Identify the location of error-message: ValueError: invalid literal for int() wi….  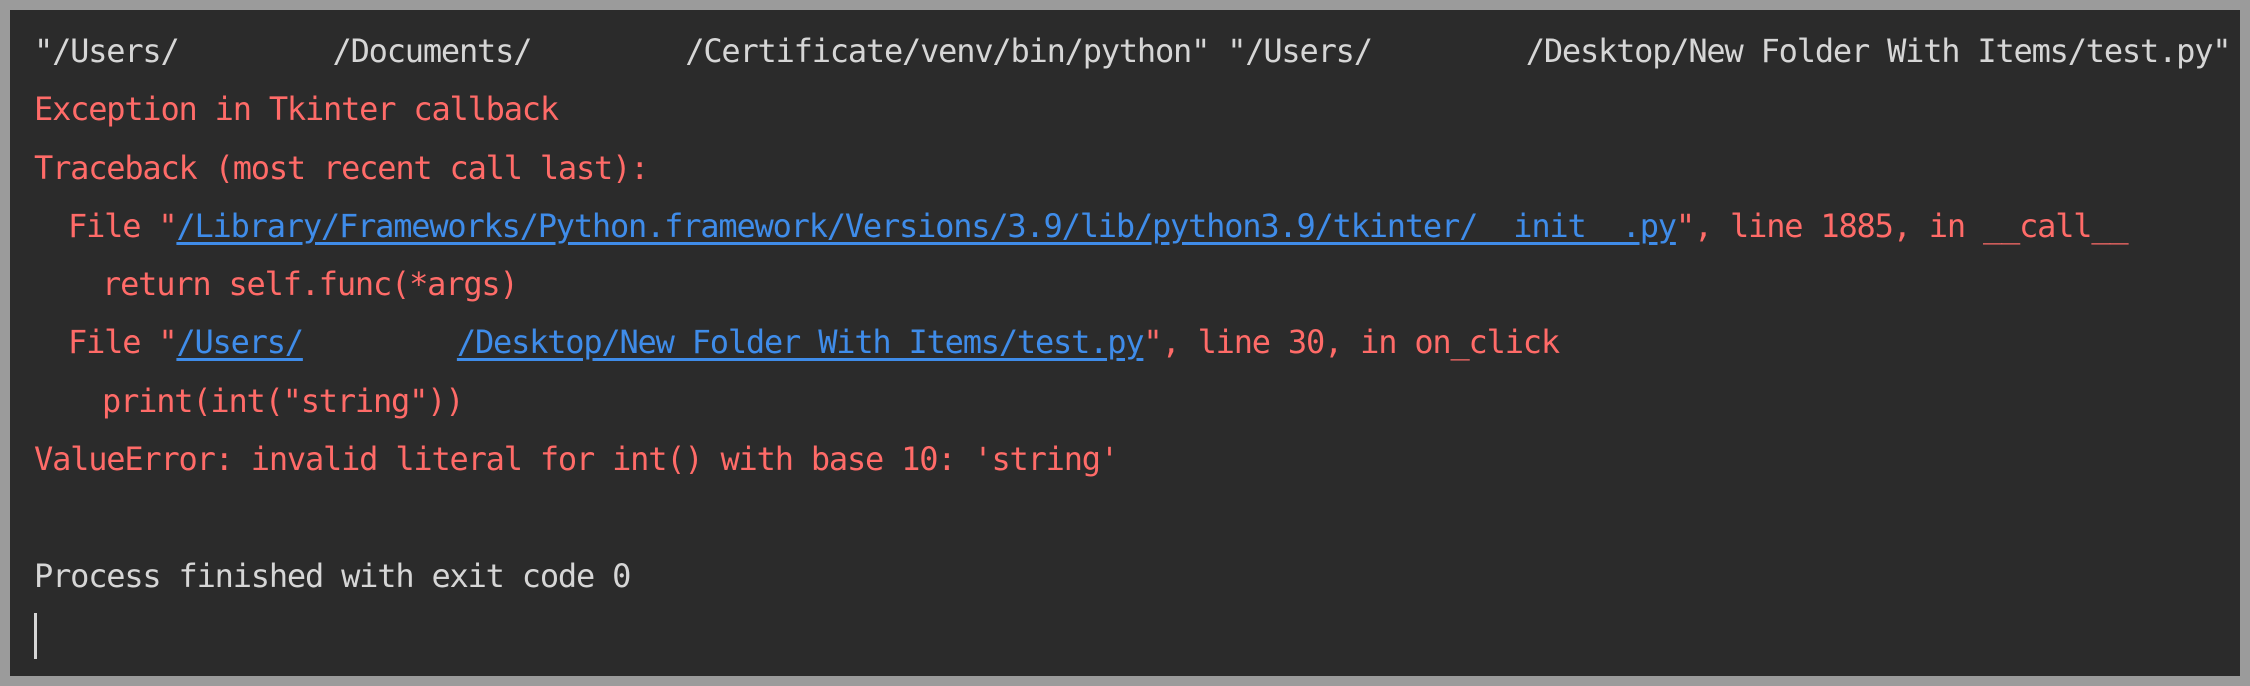
(576, 459).